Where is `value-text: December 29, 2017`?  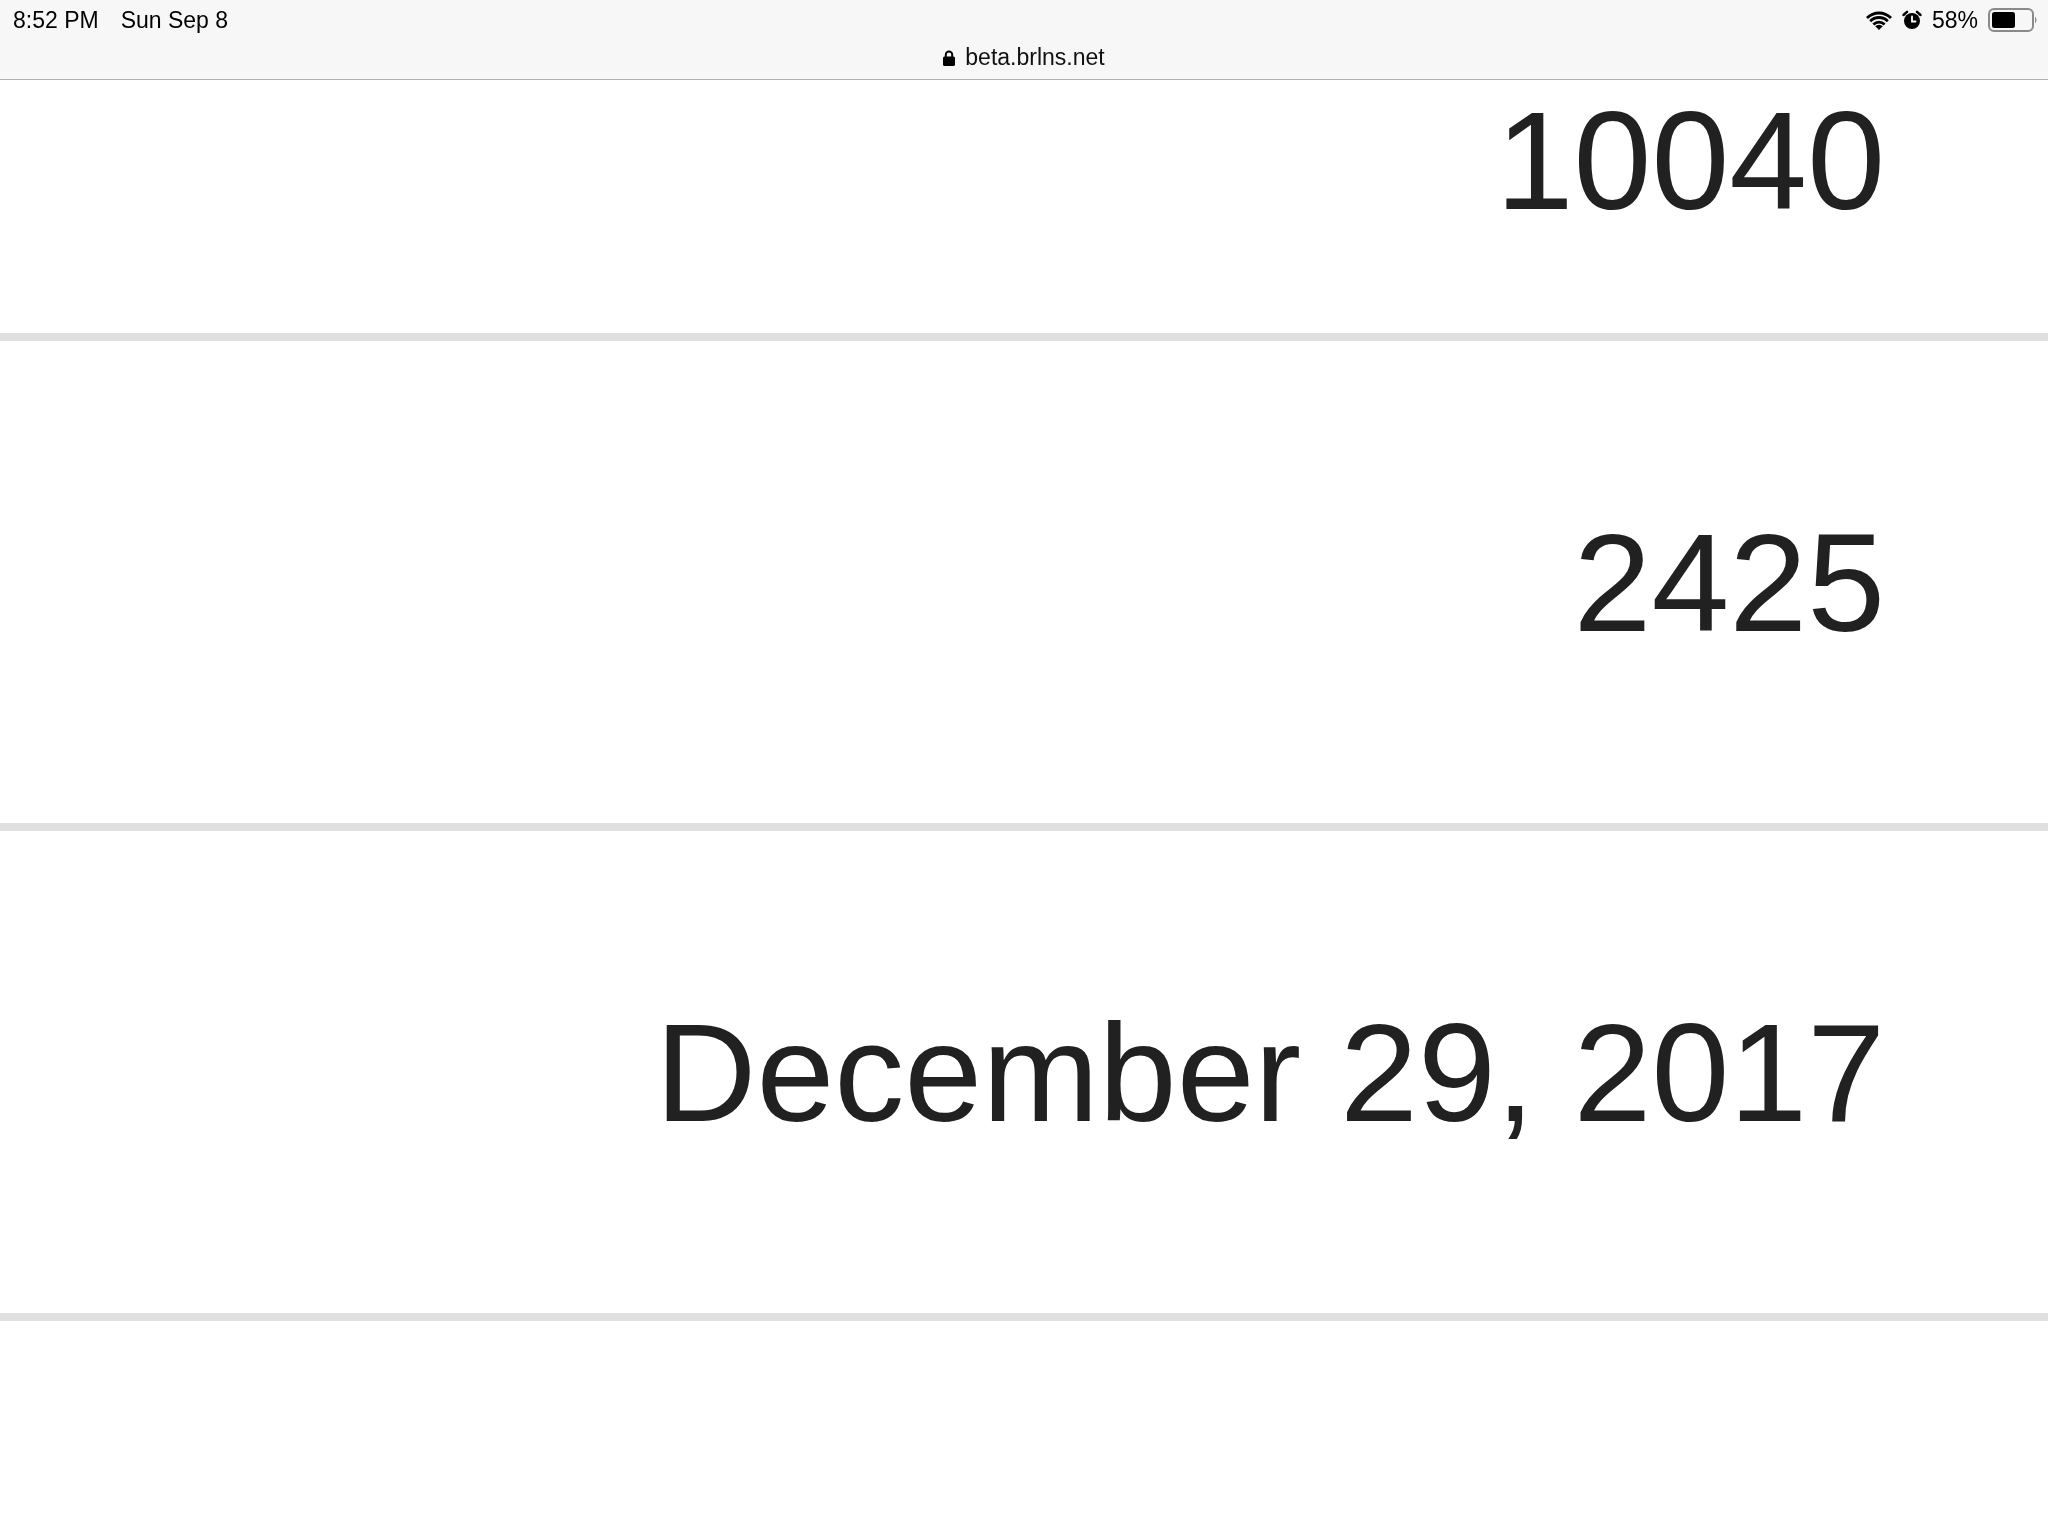 value-text: December 29, 2017 is located at coordinates (1270, 1072).